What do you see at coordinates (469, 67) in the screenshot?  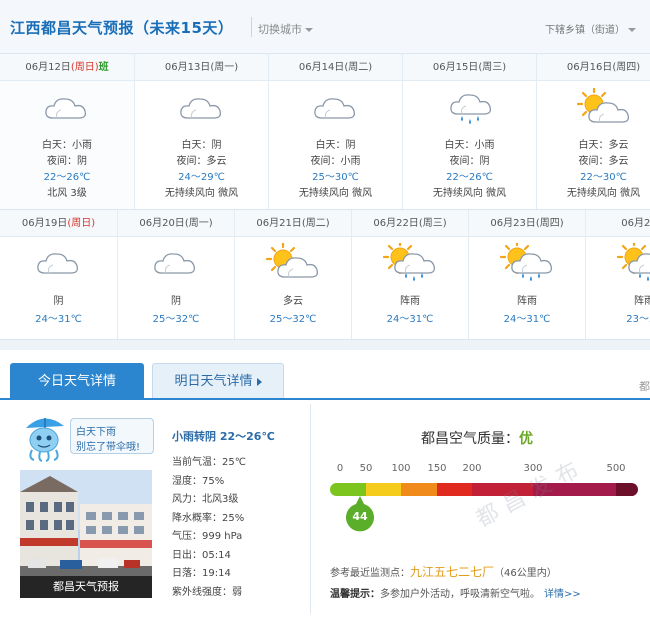 I see `day-date: 06月15日(周三)` at bounding box center [469, 67].